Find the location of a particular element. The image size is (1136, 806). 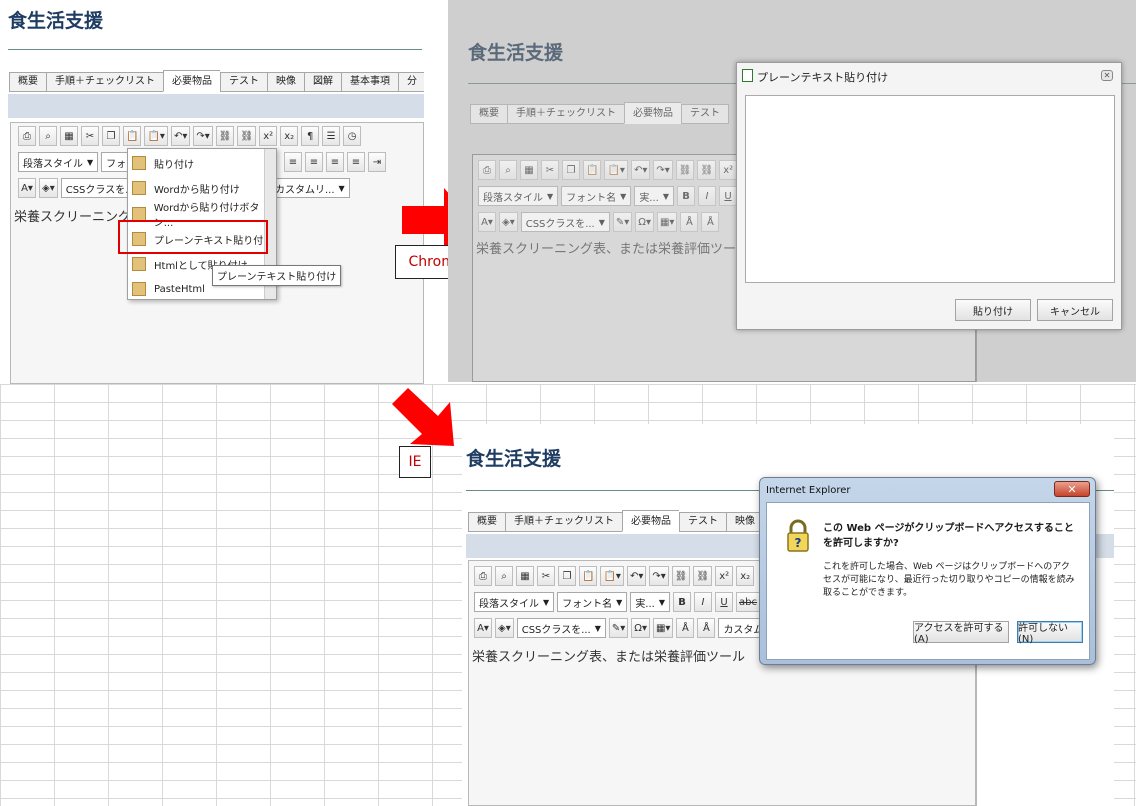

clock-icon: ◷ is located at coordinates (352, 136).